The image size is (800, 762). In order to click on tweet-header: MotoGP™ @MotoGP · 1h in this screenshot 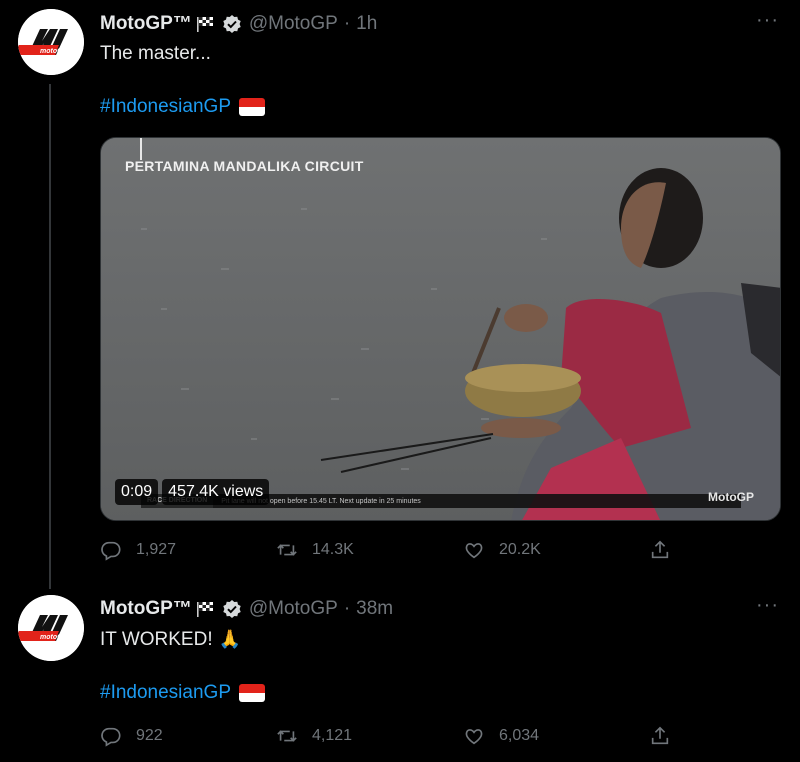, I will do `click(238, 24)`.